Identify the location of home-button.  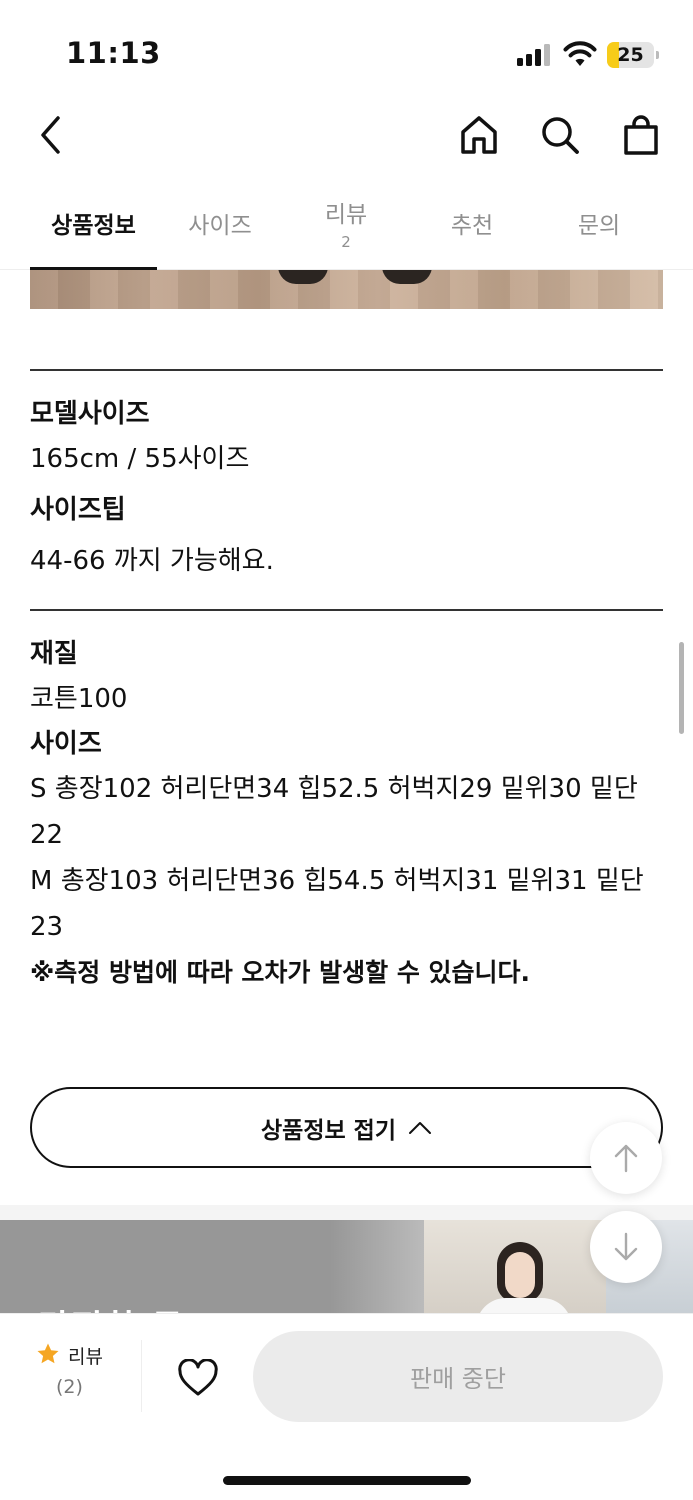
(479, 135).